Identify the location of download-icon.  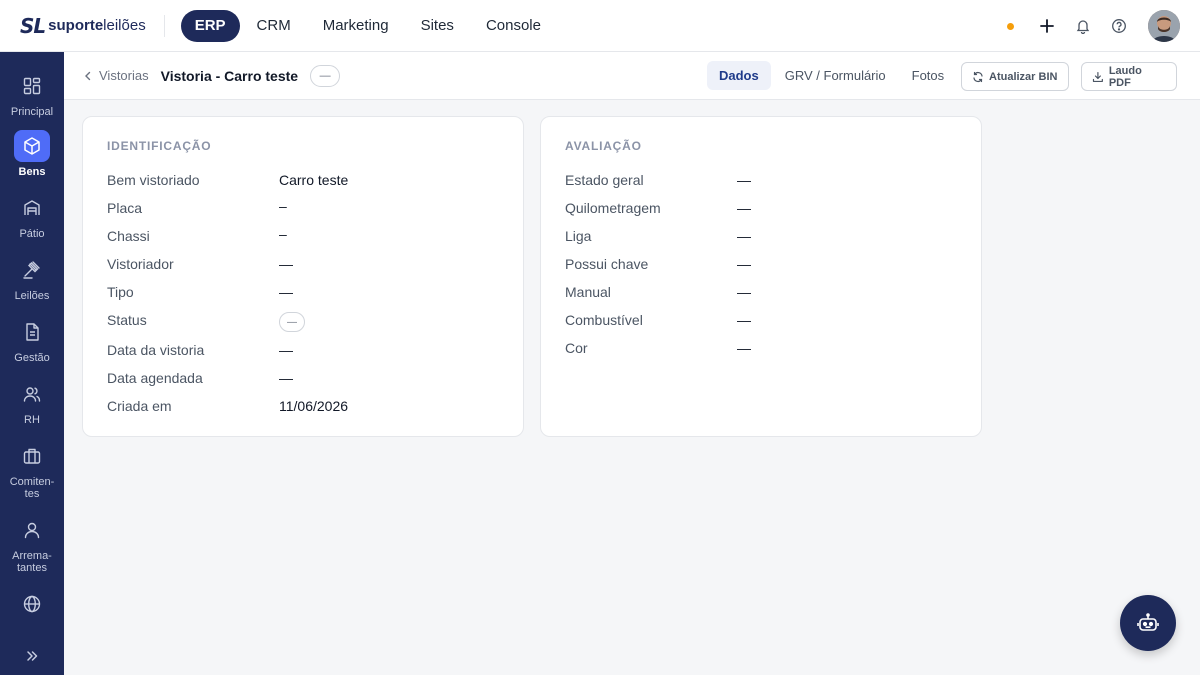
(1097, 76).